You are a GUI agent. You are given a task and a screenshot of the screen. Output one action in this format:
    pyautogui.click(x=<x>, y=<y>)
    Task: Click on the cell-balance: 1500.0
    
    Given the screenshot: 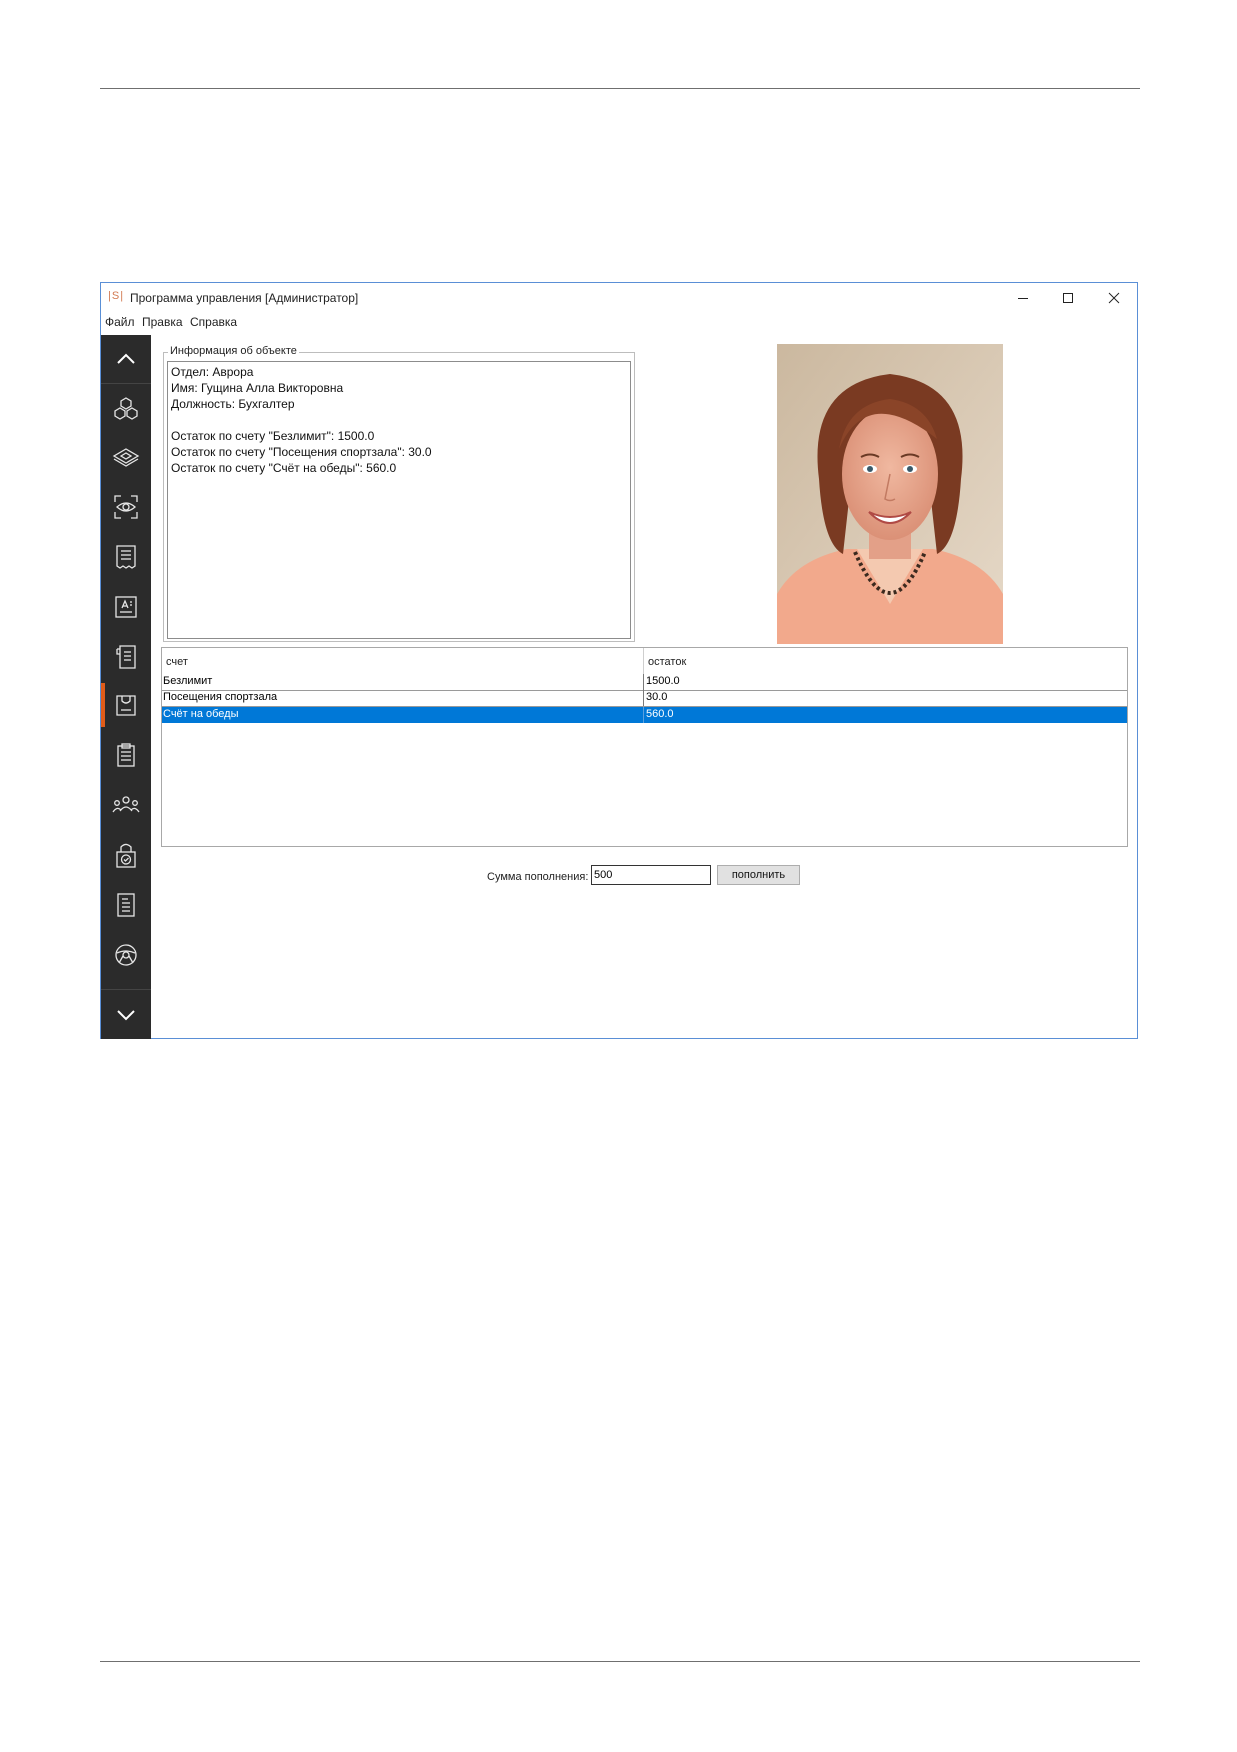 What is the action you would take?
    pyautogui.click(x=663, y=681)
    